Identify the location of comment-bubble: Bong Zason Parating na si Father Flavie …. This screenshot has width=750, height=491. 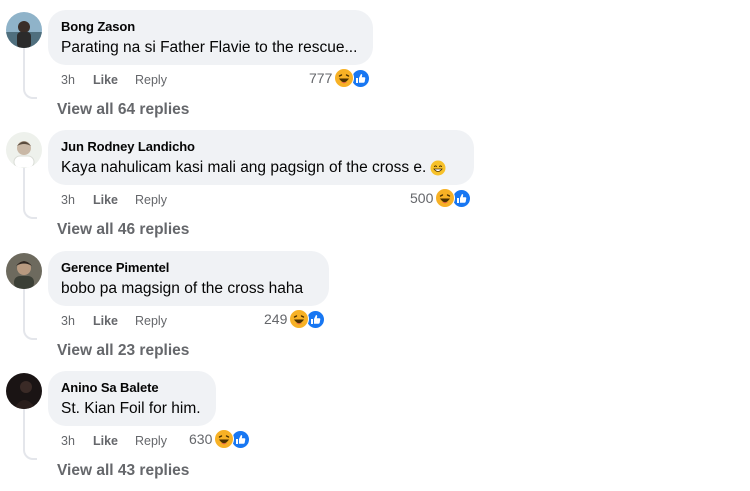
(210, 37).